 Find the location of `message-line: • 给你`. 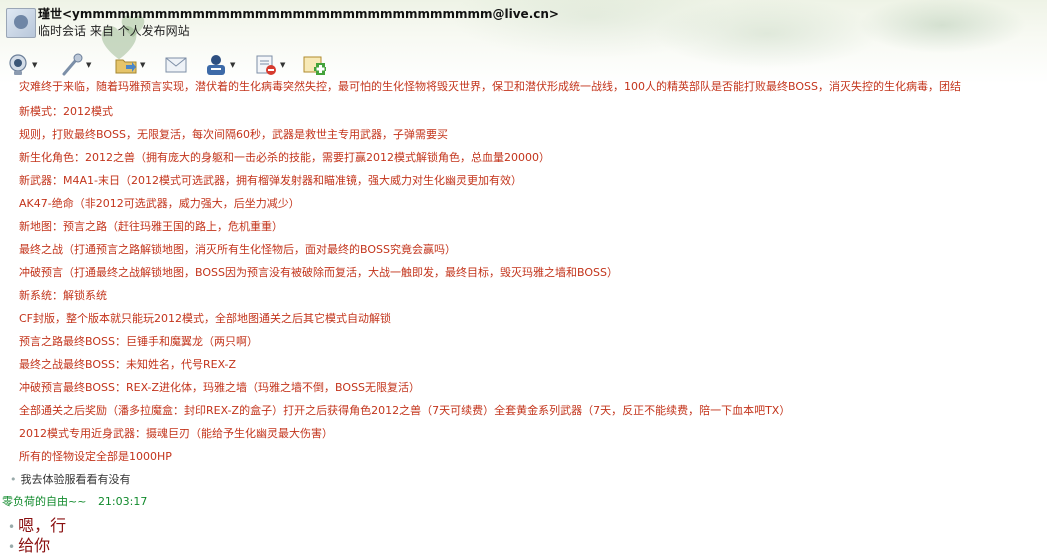

message-line: • 给你 is located at coordinates (29, 543).